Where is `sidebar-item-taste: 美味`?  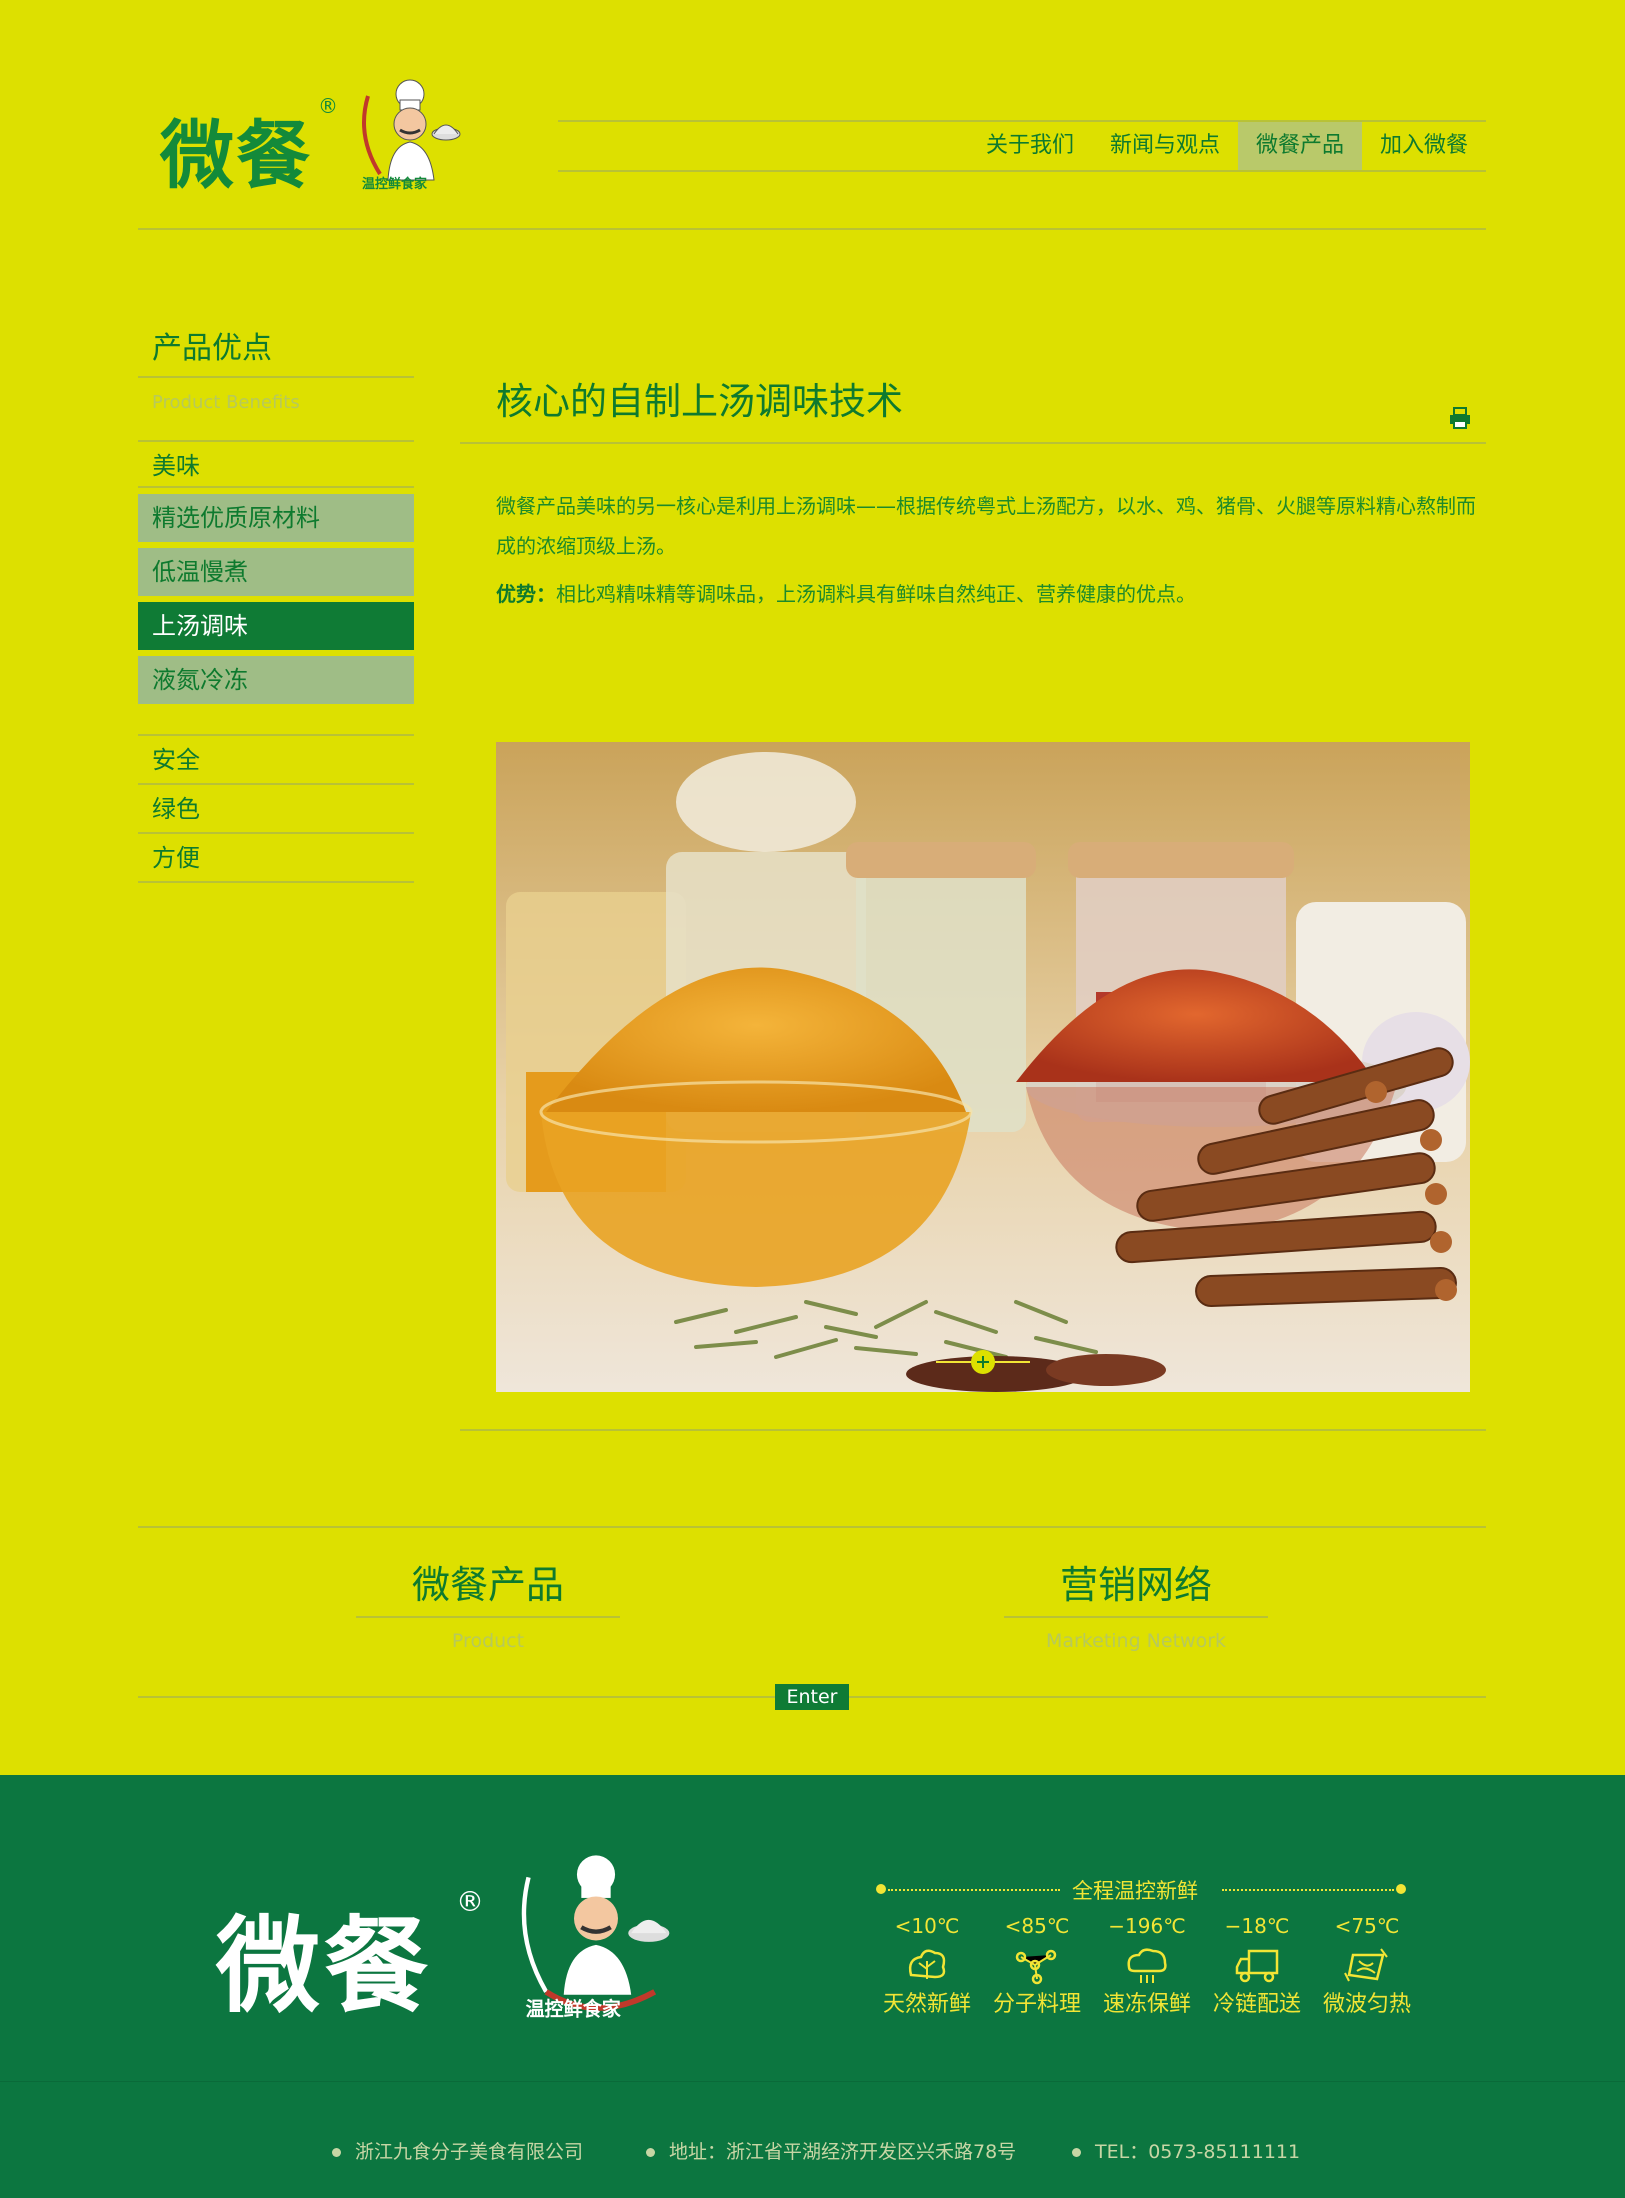 sidebar-item-taste: 美味 is located at coordinates (276, 465).